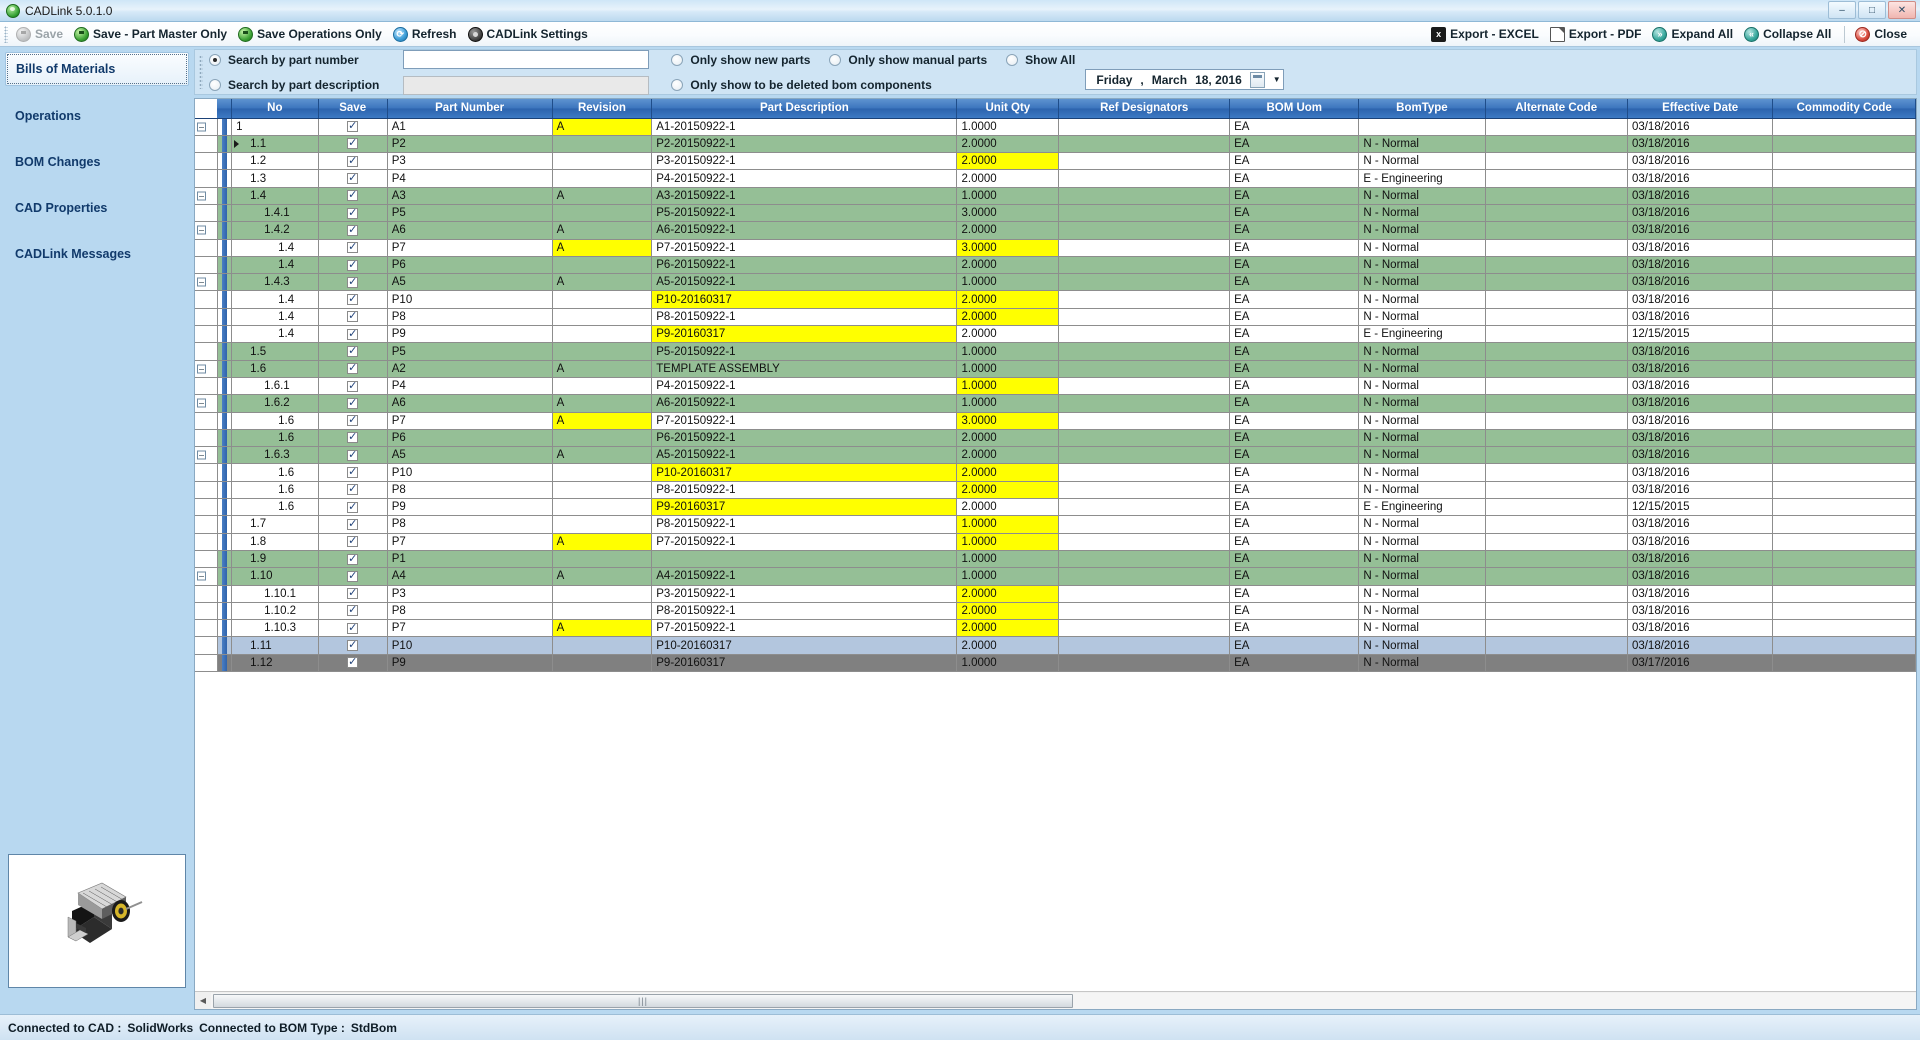  I want to click on cell-part_description: P4-20150922-1, so click(804, 178).